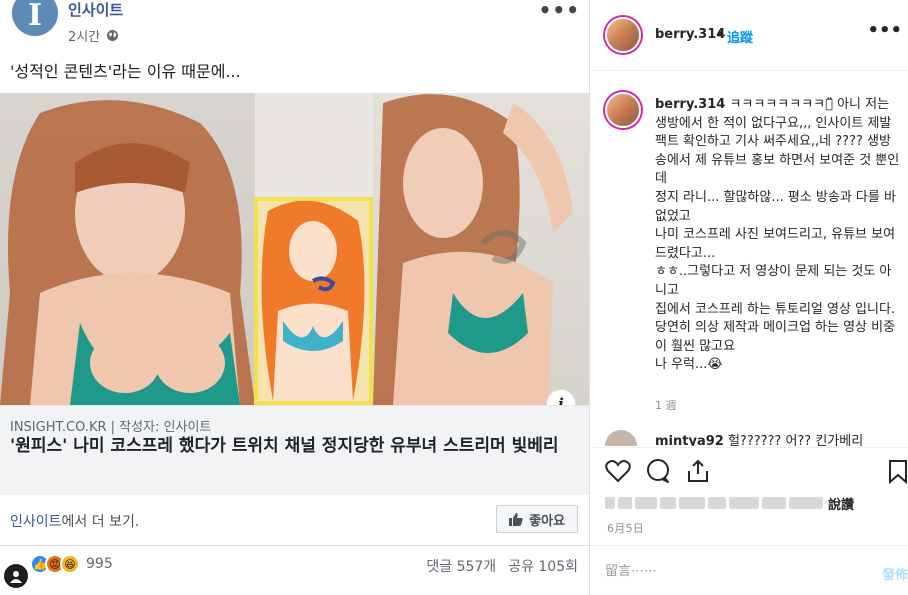 The width and height of the screenshot is (908, 595). What do you see at coordinates (481, 249) in the screenshot?
I see `cosplay-photo-right` at bounding box center [481, 249].